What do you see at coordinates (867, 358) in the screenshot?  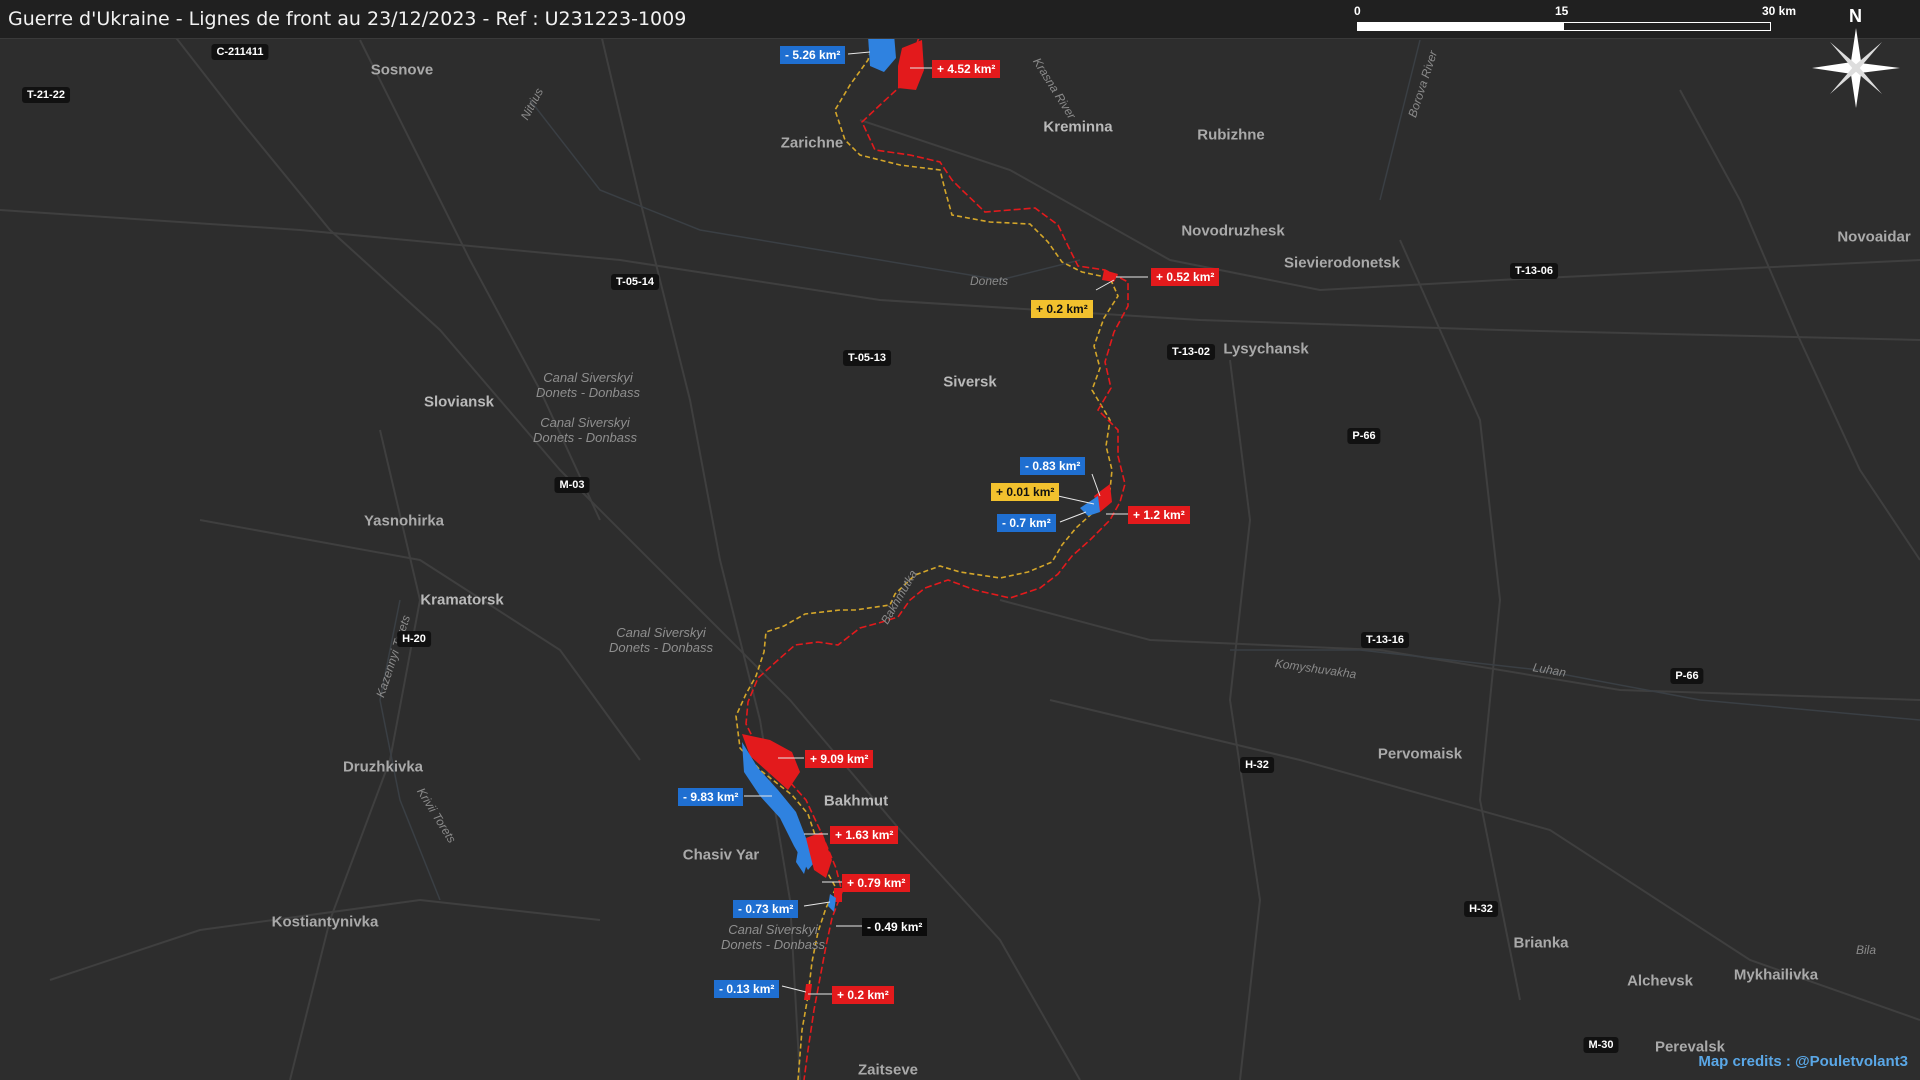 I see `road-marker: T-05-13` at bounding box center [867, 358].